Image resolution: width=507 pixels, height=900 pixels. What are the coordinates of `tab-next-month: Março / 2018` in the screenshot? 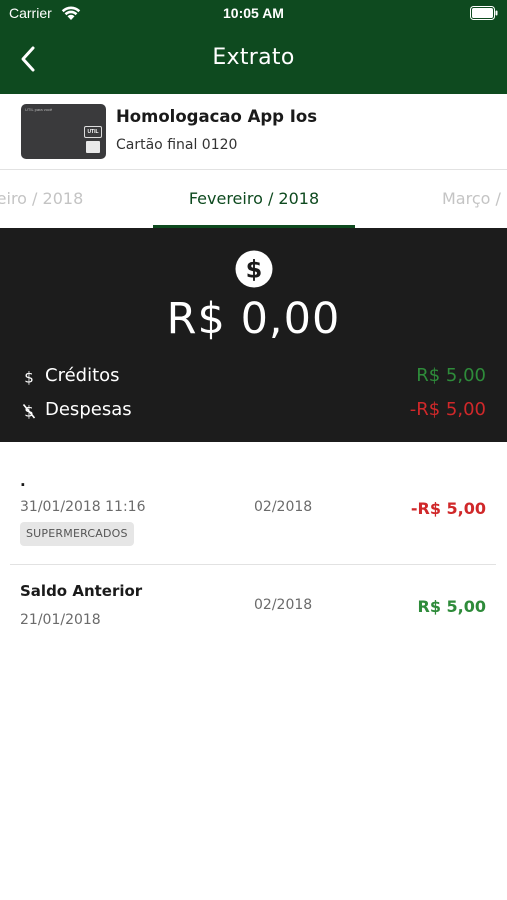 It's located at (474, 198).